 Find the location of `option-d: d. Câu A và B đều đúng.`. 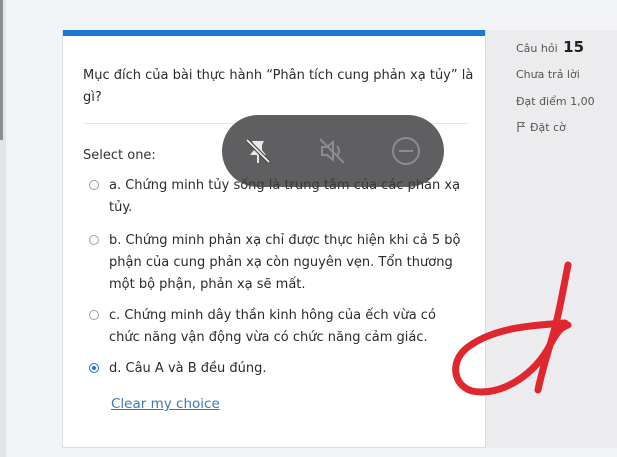

option-d: d. Câu A và B đều đúng. is located at coordinates (277, 369).